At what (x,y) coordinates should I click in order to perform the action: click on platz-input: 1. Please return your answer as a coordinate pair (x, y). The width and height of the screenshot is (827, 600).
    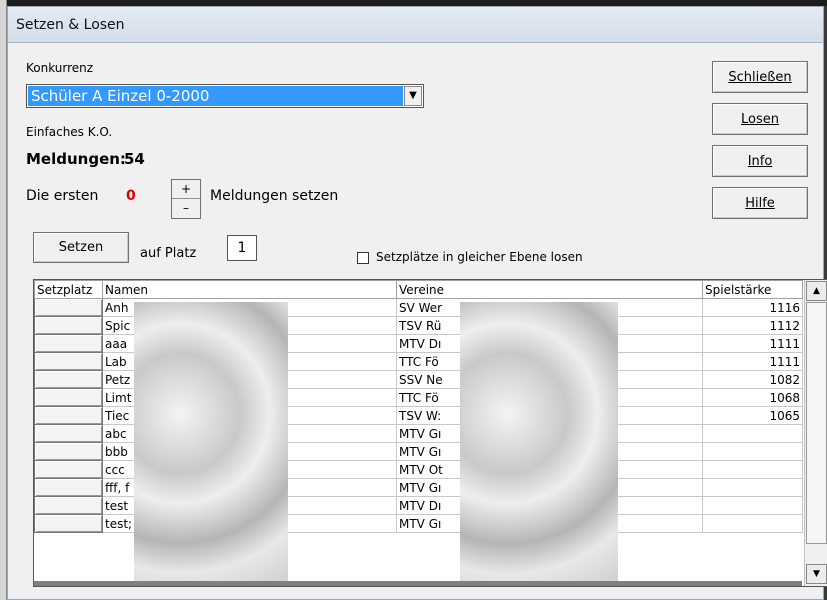
    Looking at the image, I should click on (242, 248).